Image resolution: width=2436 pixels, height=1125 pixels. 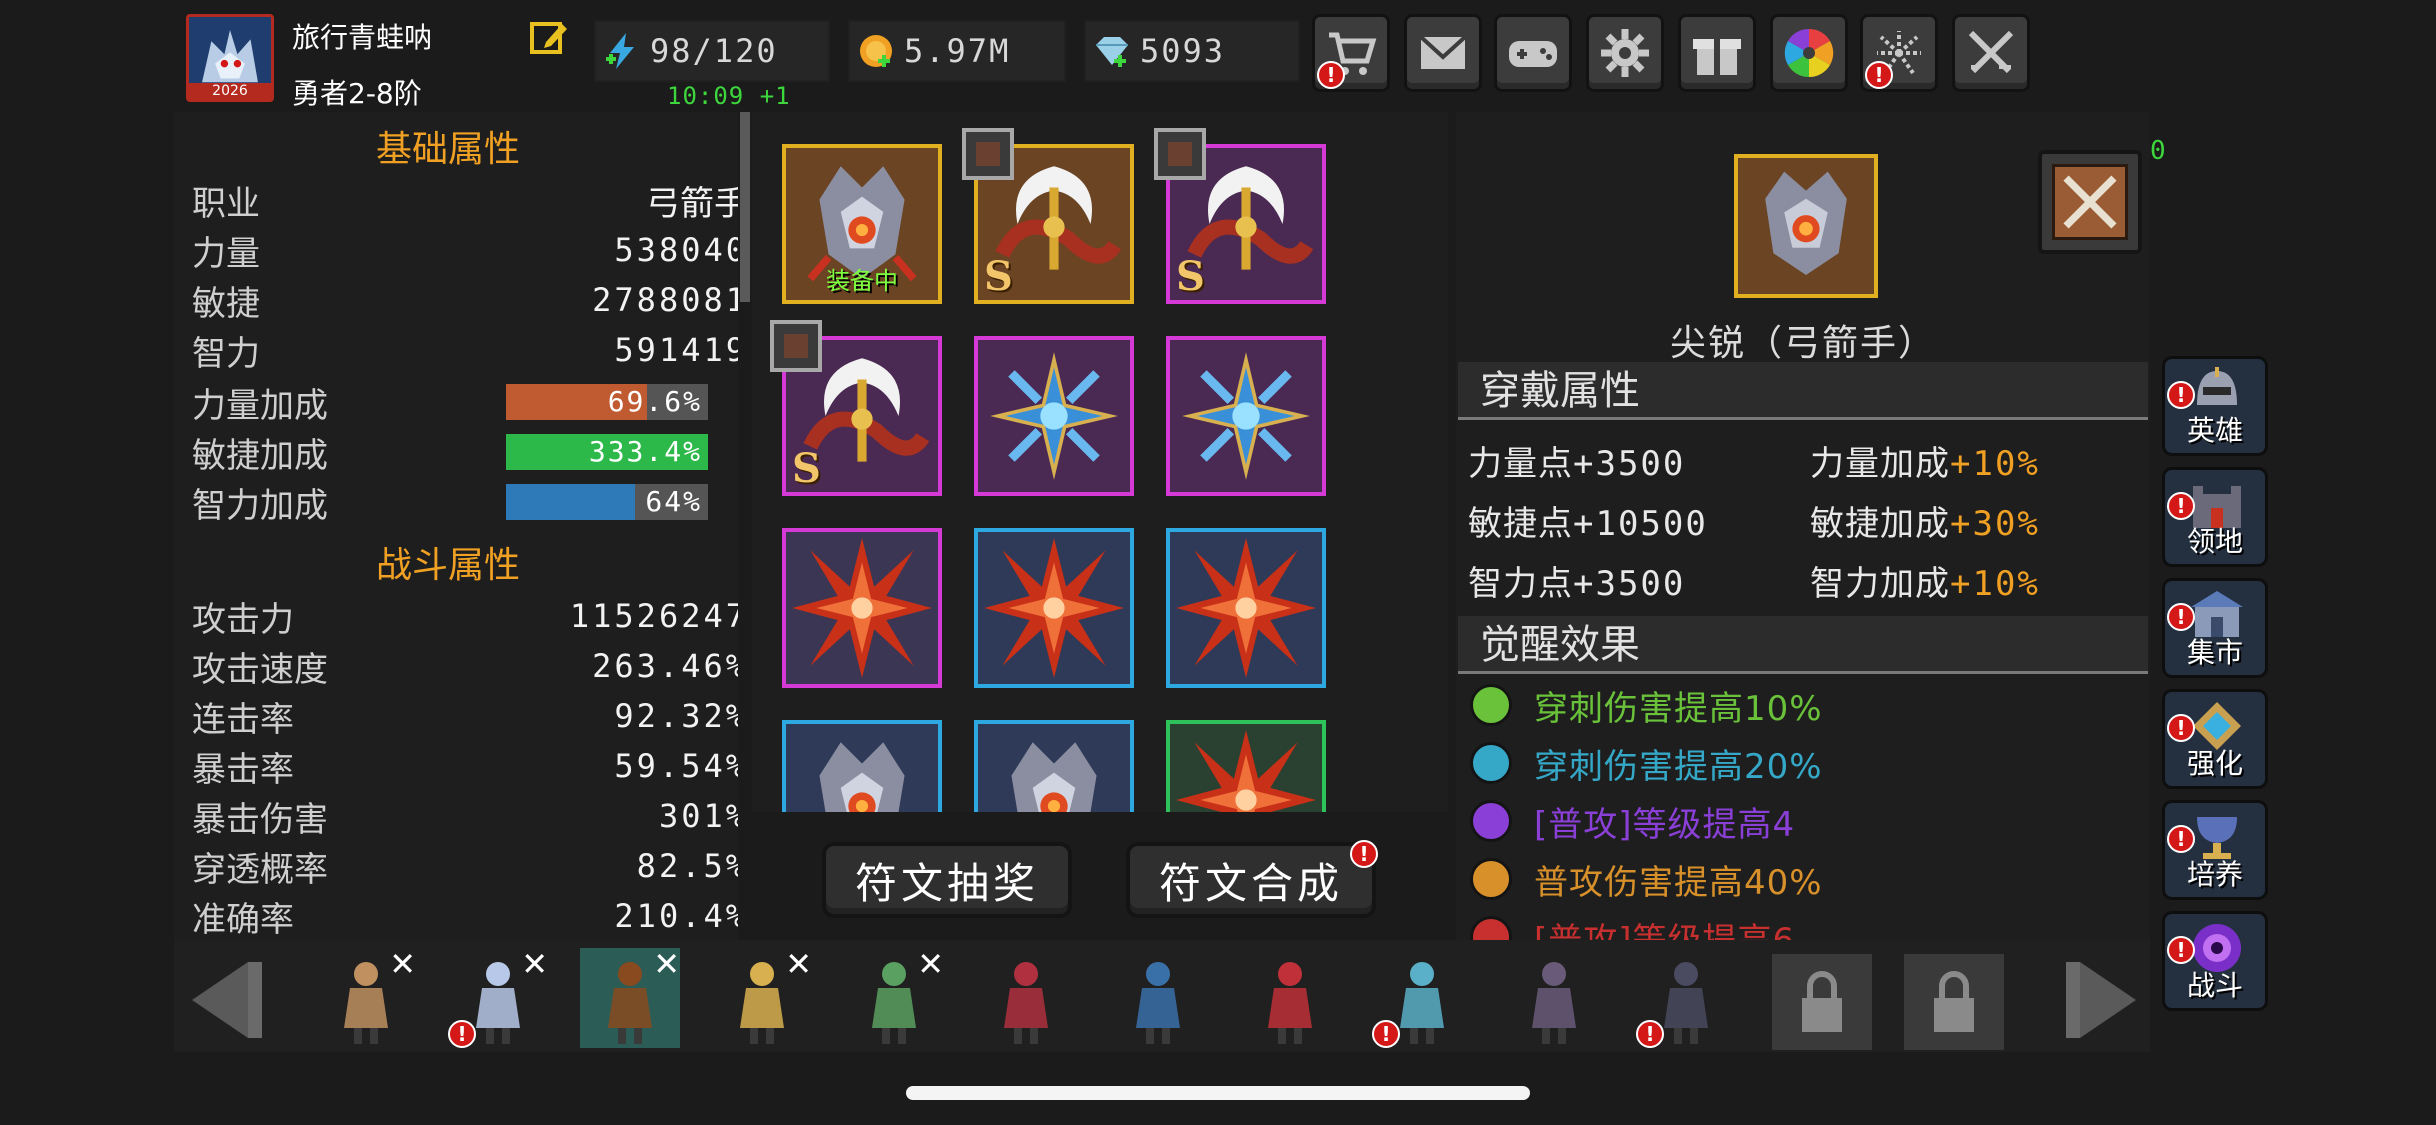 I want to click on gear-icon, so click(x=1625, y=53).